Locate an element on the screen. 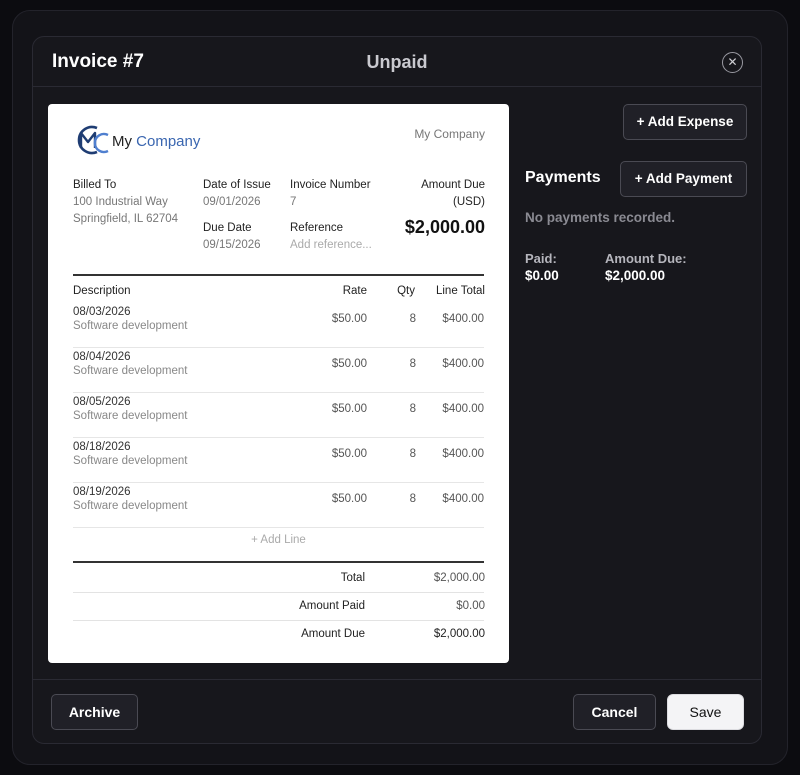  amount-paid-label: Amount Paid is located at coordinates (332, 606).